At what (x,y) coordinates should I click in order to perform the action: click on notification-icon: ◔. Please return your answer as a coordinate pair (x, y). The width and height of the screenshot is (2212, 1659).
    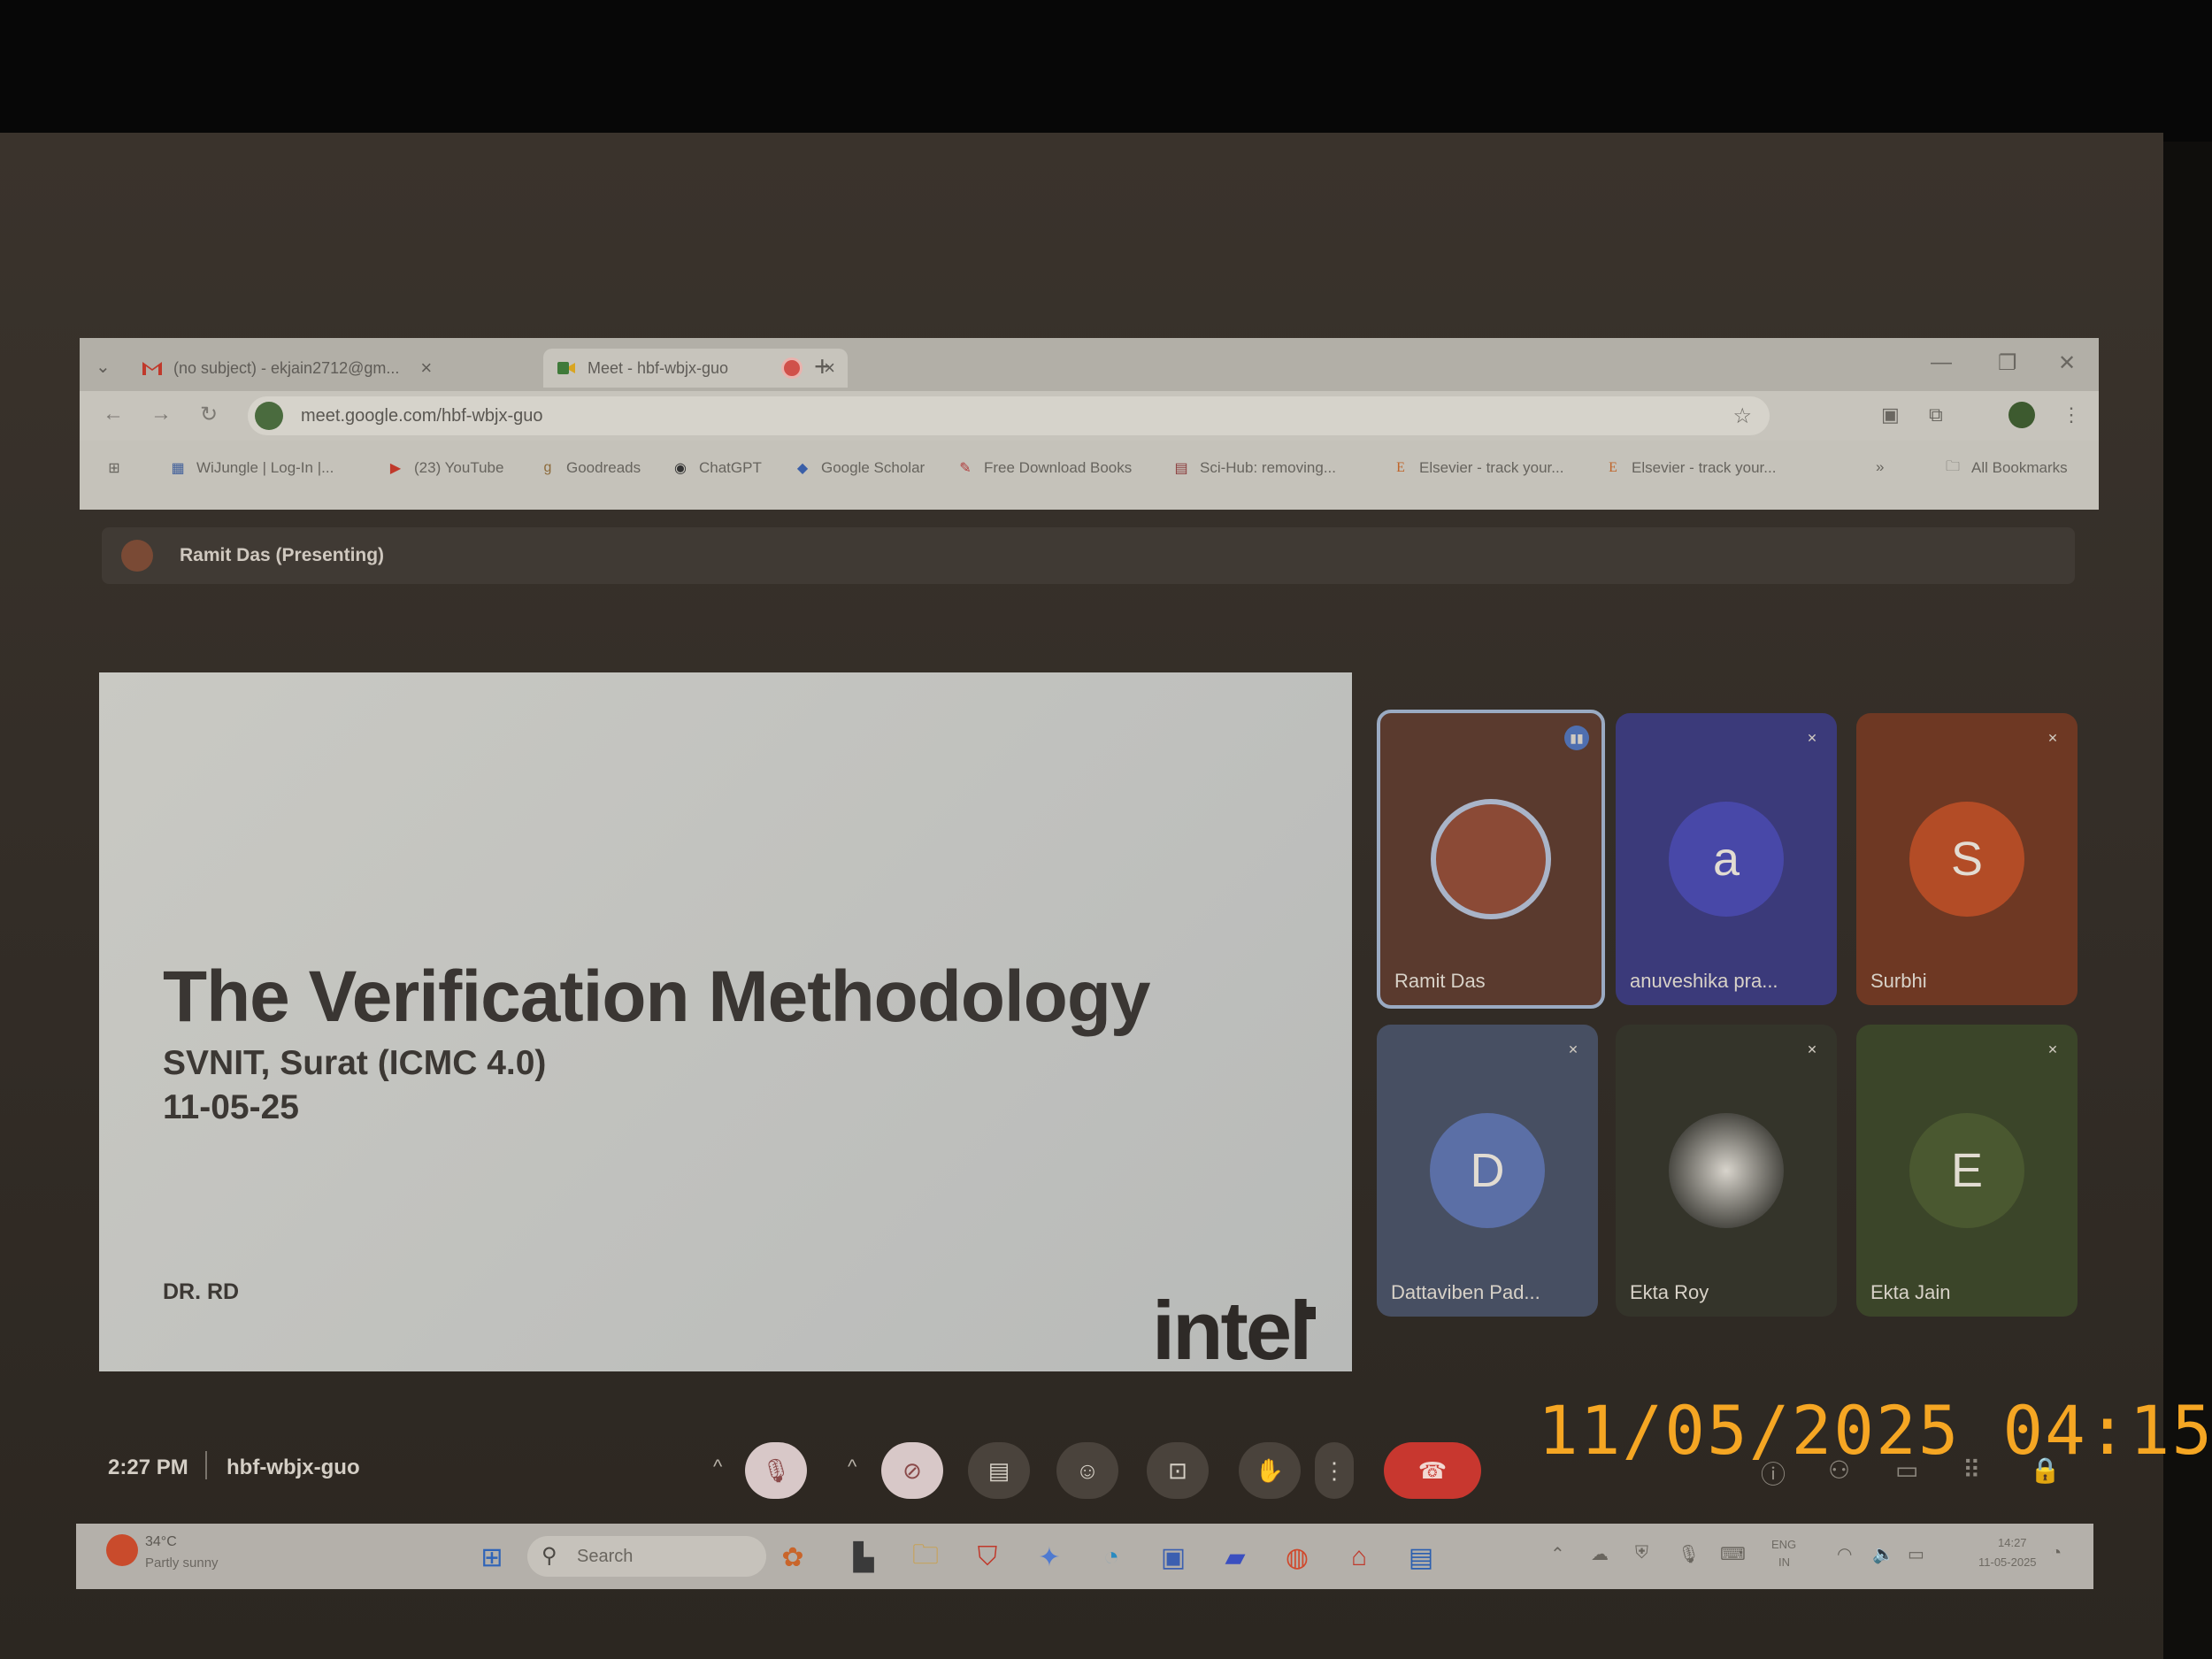
    Looking at the image, I should click on (2056, 1553).